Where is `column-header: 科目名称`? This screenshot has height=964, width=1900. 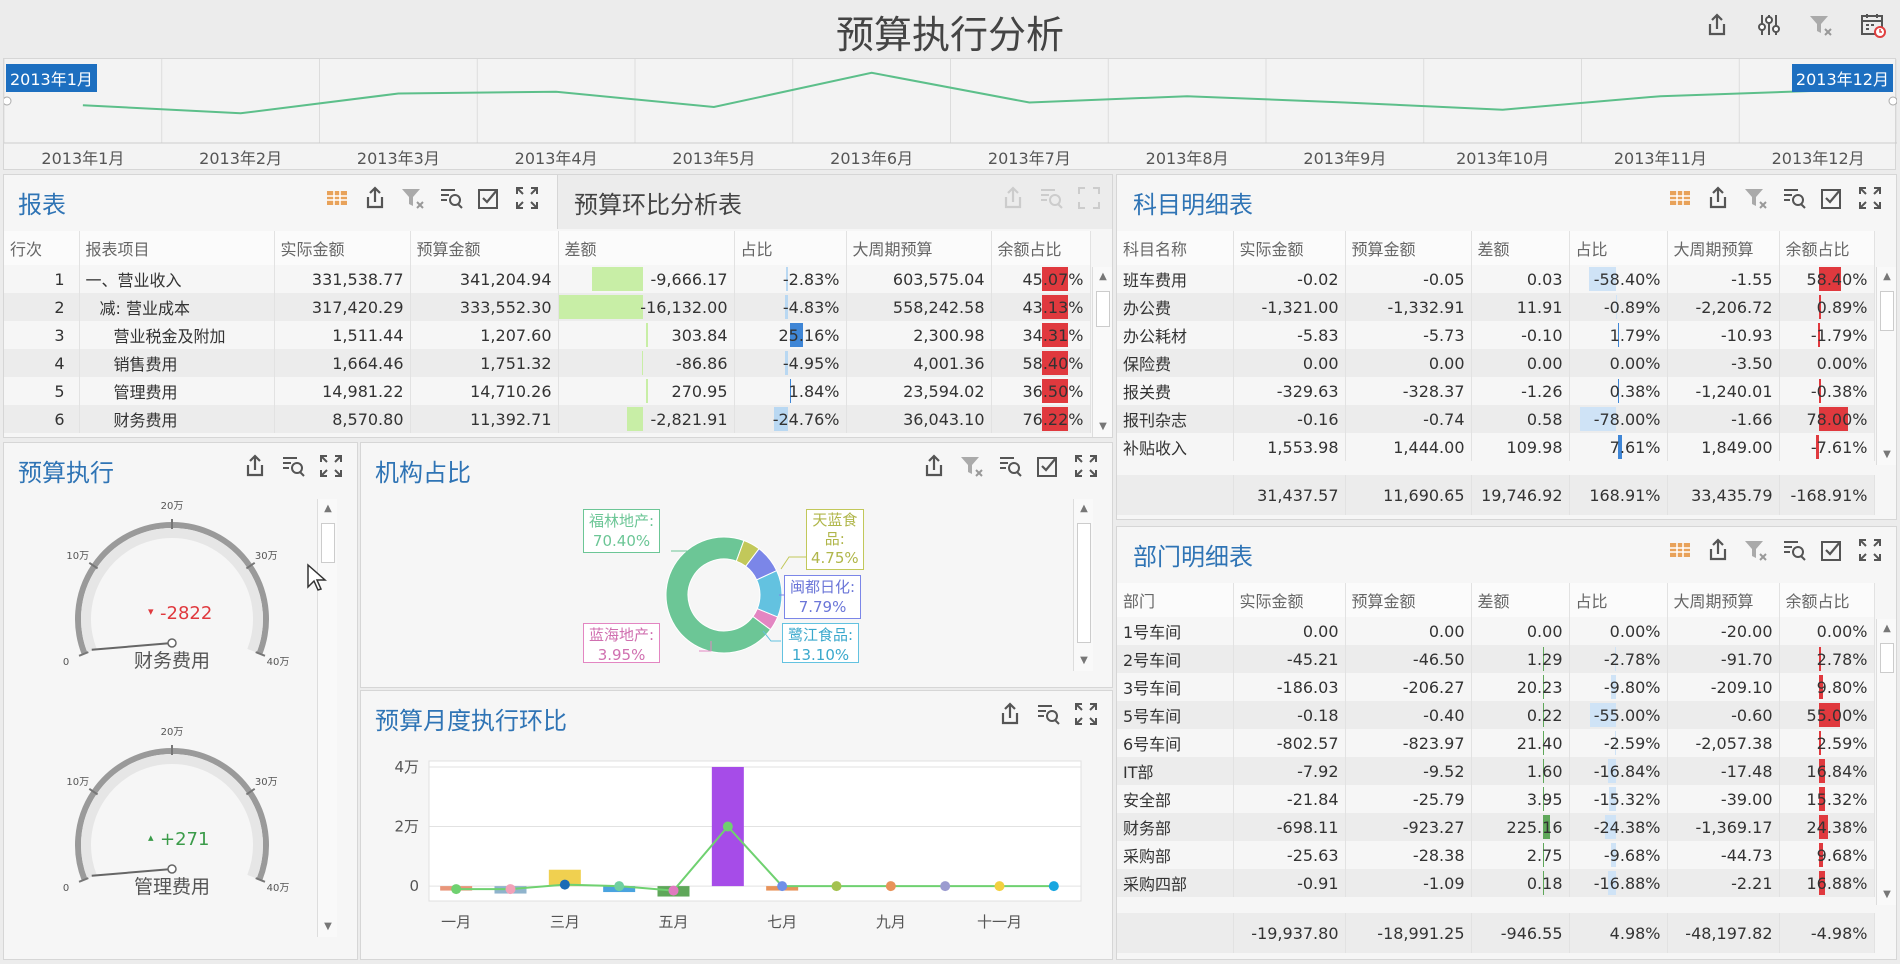
column-header: 科目名称 is located at coordinates (1175, 248).